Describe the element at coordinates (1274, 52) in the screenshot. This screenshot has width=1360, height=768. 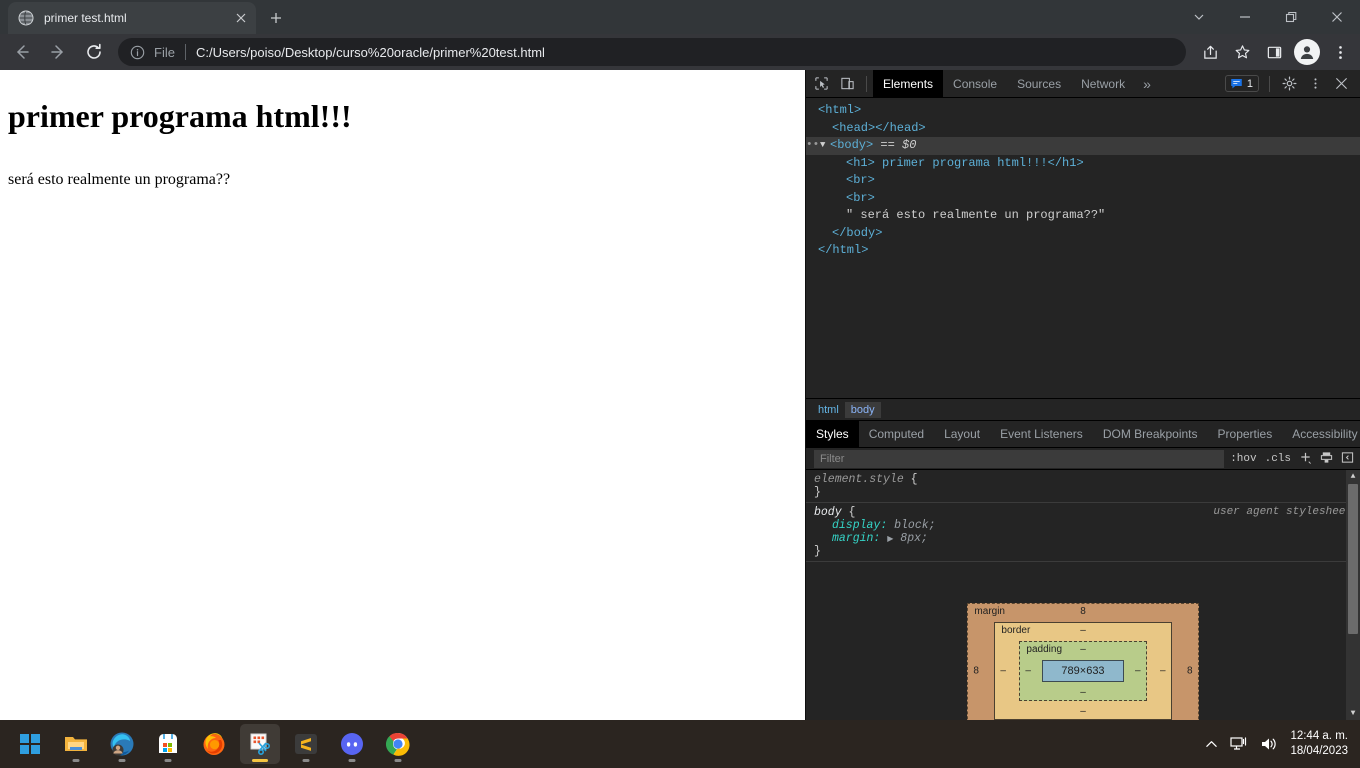
I see `side-panel-icon` at that location.